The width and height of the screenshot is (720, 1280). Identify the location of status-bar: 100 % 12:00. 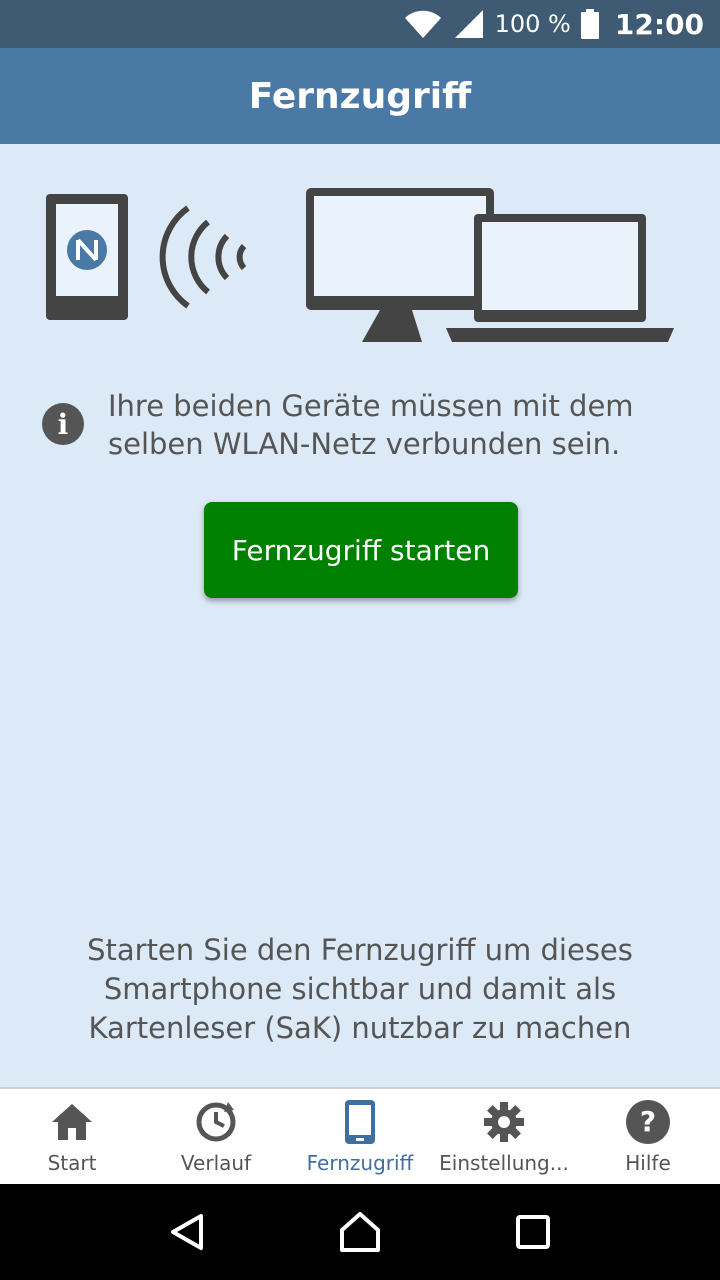
(360, 24).